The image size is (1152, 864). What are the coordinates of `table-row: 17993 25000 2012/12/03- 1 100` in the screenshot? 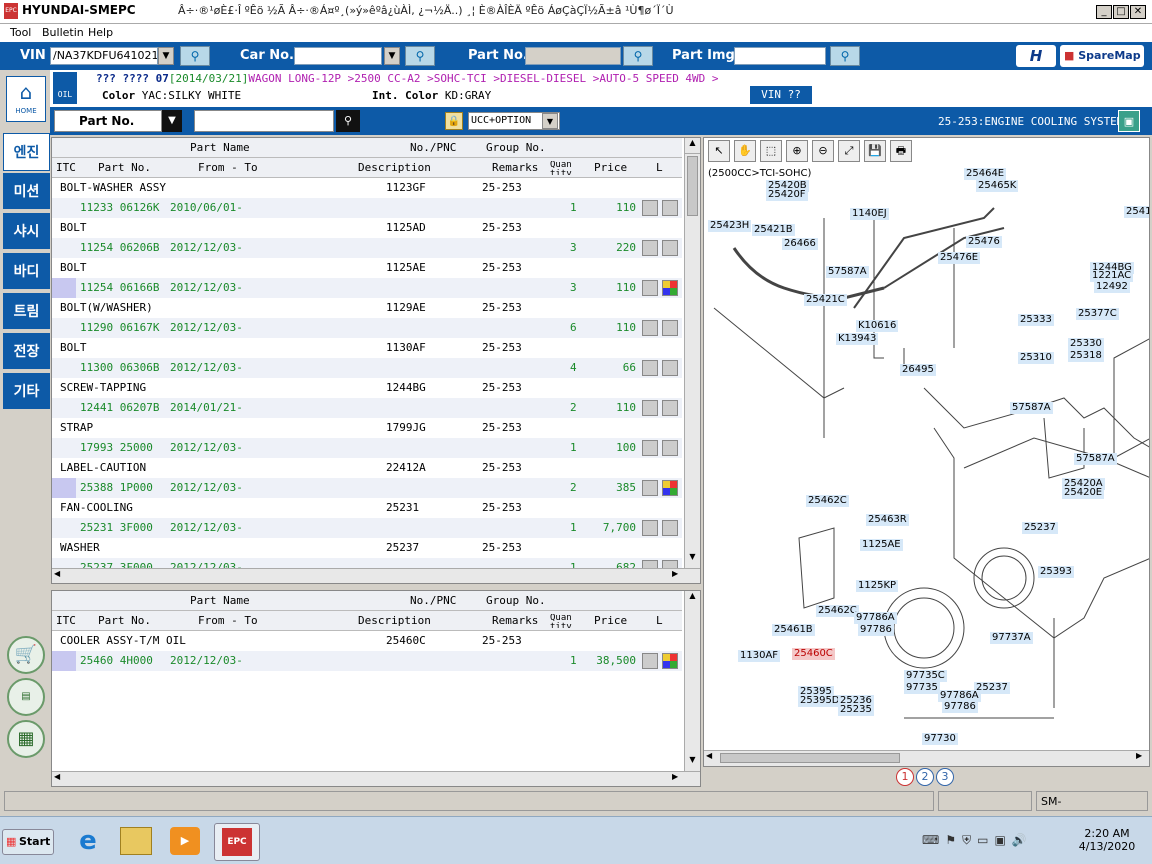 It's located at (367, 448).